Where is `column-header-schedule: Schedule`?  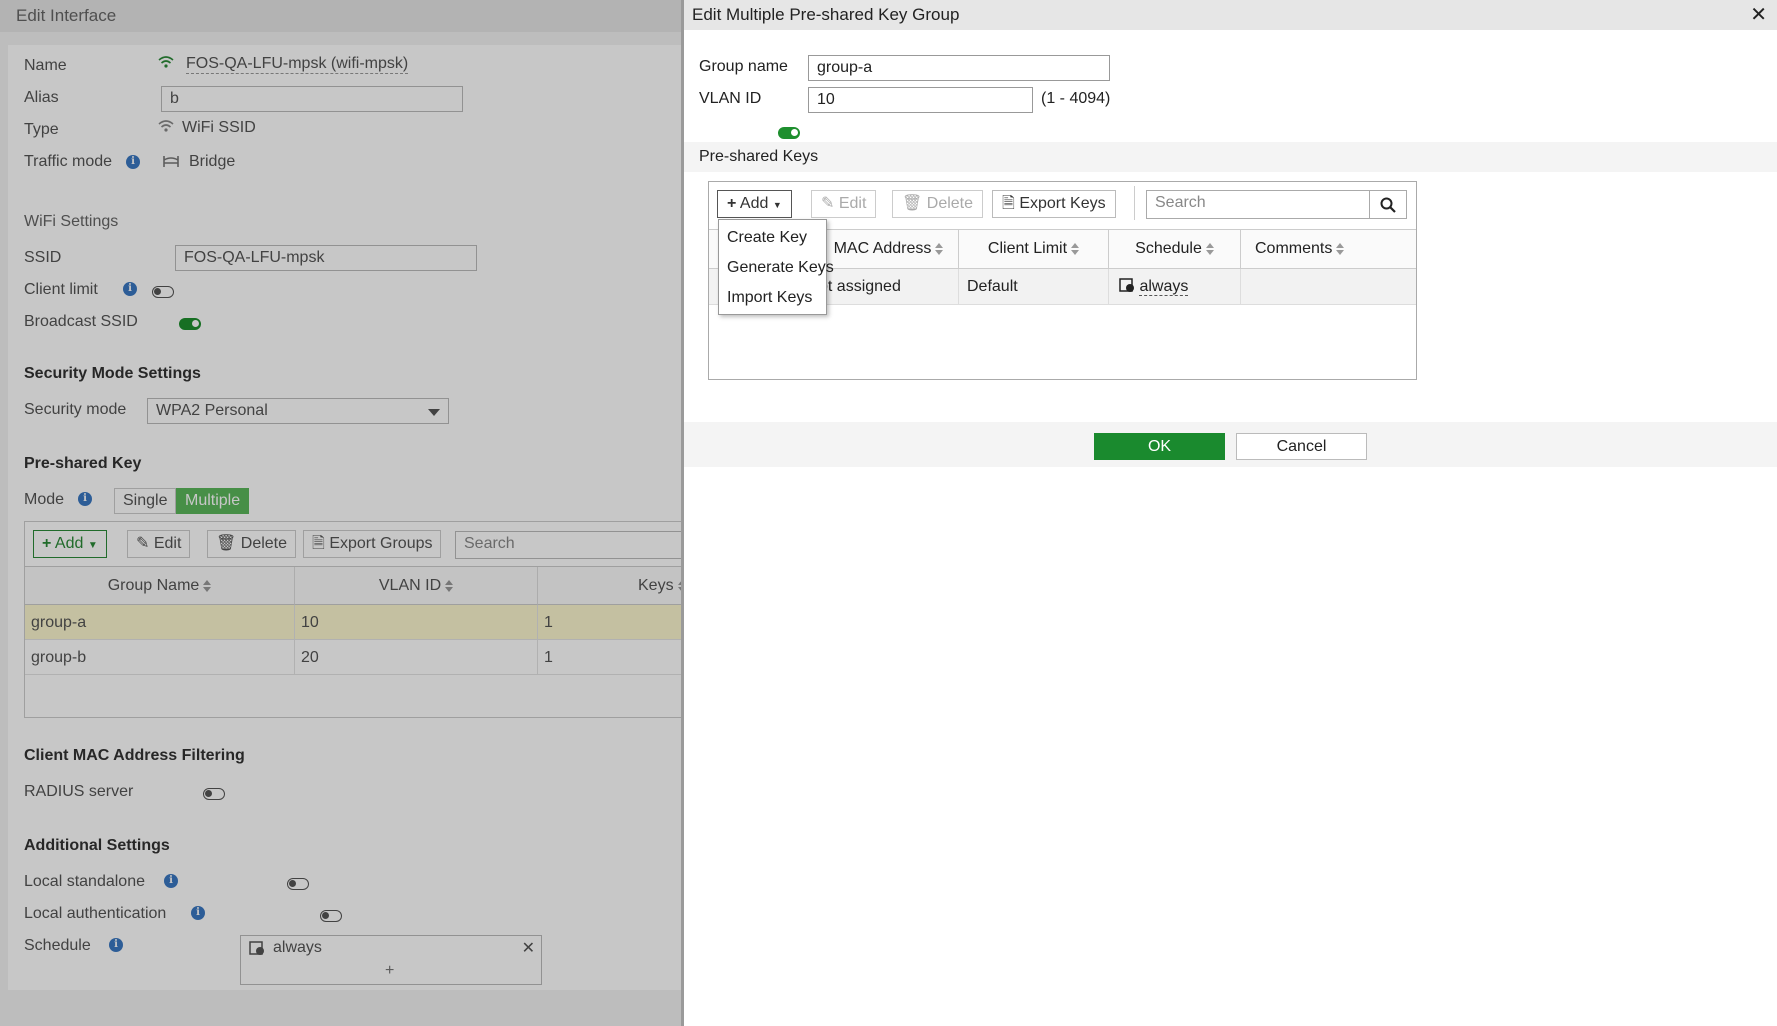
column-header-schedule: Schedule is located at coordinates (1175, 249).